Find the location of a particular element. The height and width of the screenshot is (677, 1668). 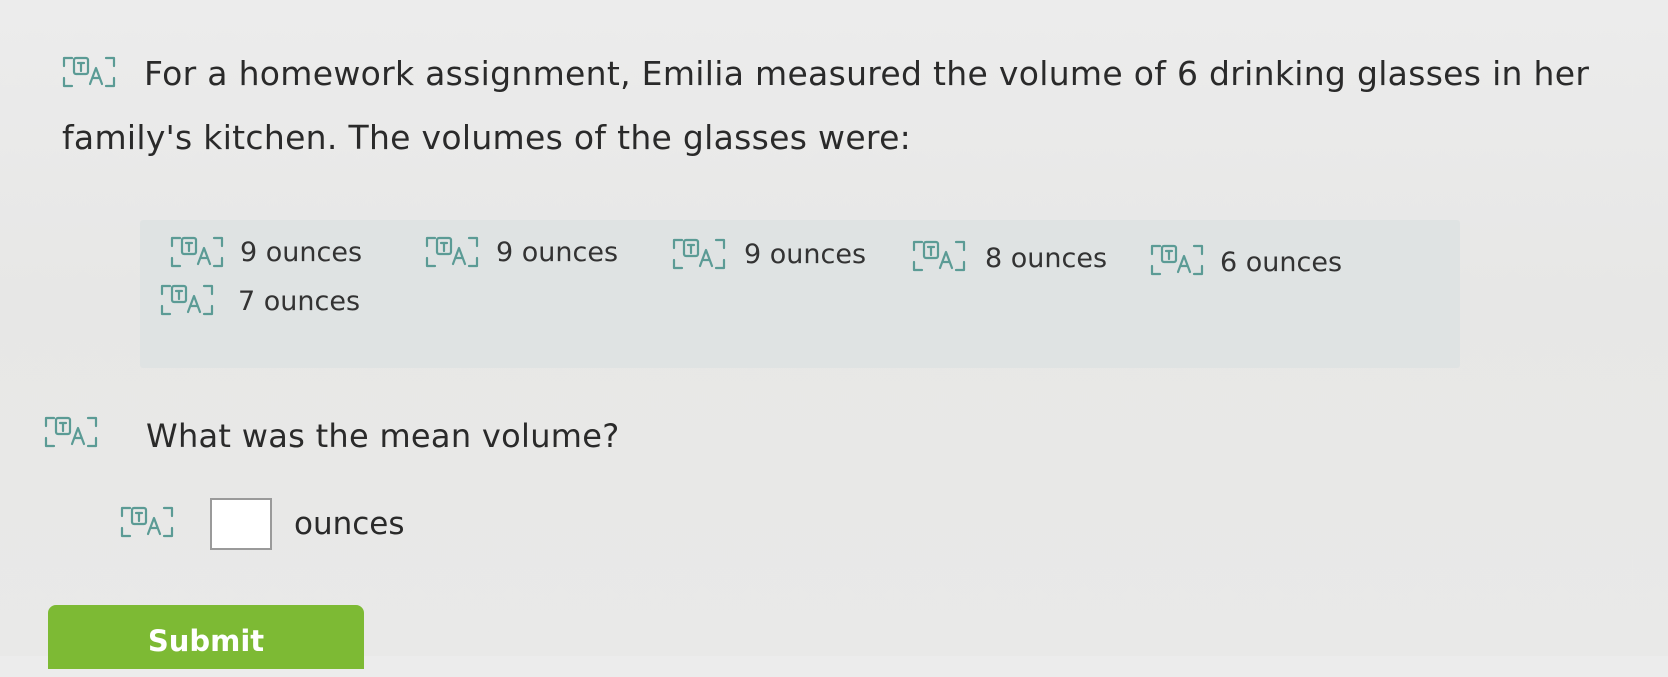

mean-question: What was the mean volume? is located at coordinates (383, 436).